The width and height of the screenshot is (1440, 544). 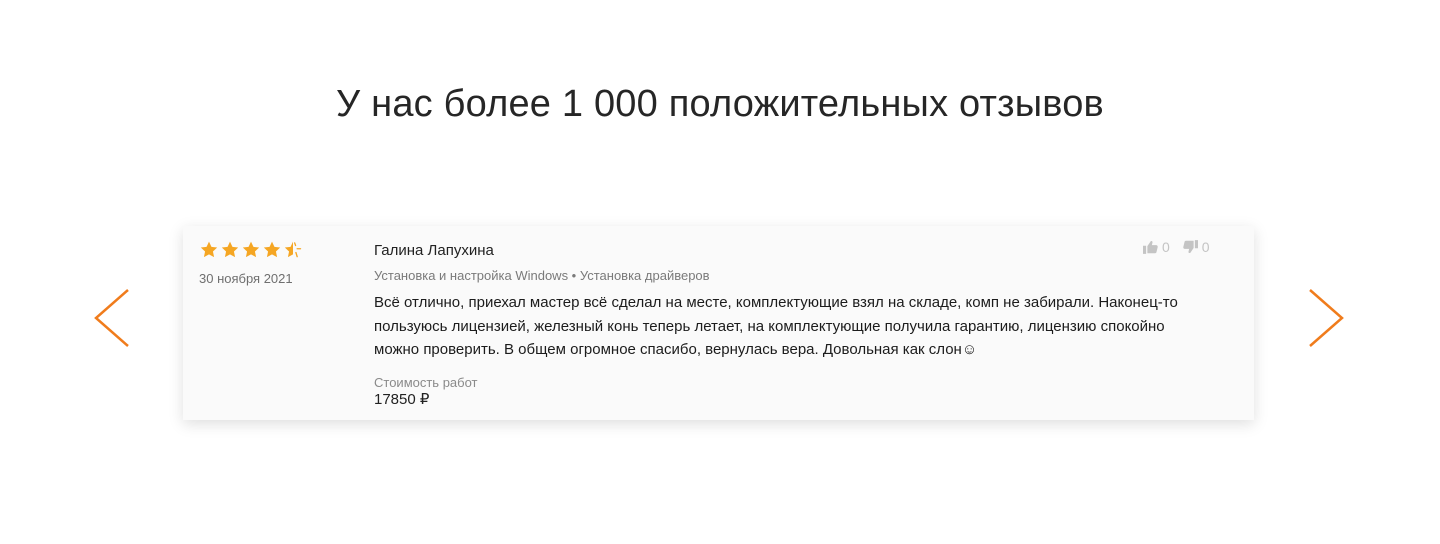 What do you see at coordinates (1176, 247) in the screenshot?
I see `review-votes: 0 0` at bounding box center [1176, 247].